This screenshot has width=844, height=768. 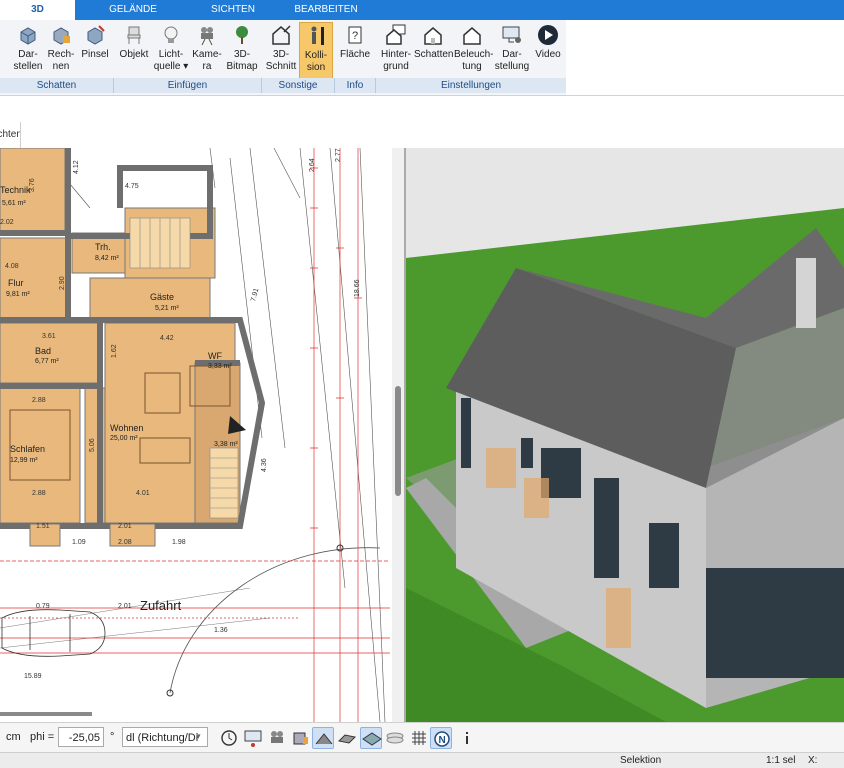 I want to click on north-button: N, so click(x=441, y=738).